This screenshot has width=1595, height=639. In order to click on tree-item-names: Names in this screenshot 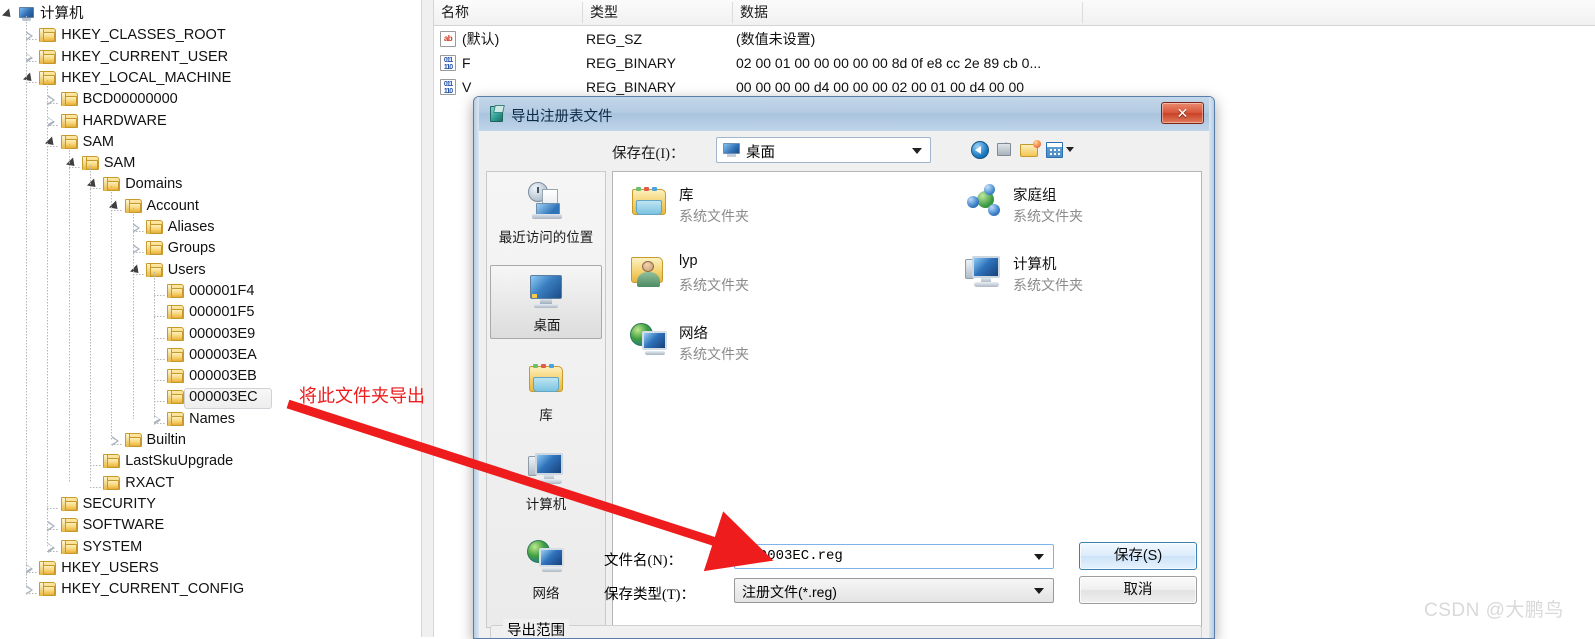, I will do `click(210, 419)`.